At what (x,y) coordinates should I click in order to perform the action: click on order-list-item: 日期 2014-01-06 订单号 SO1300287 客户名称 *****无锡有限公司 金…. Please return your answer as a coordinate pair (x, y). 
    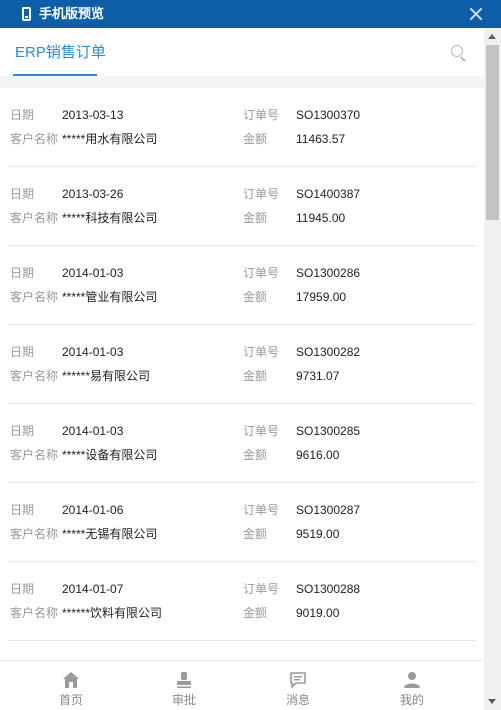
    Looking at the image, I should click on (242, 522).